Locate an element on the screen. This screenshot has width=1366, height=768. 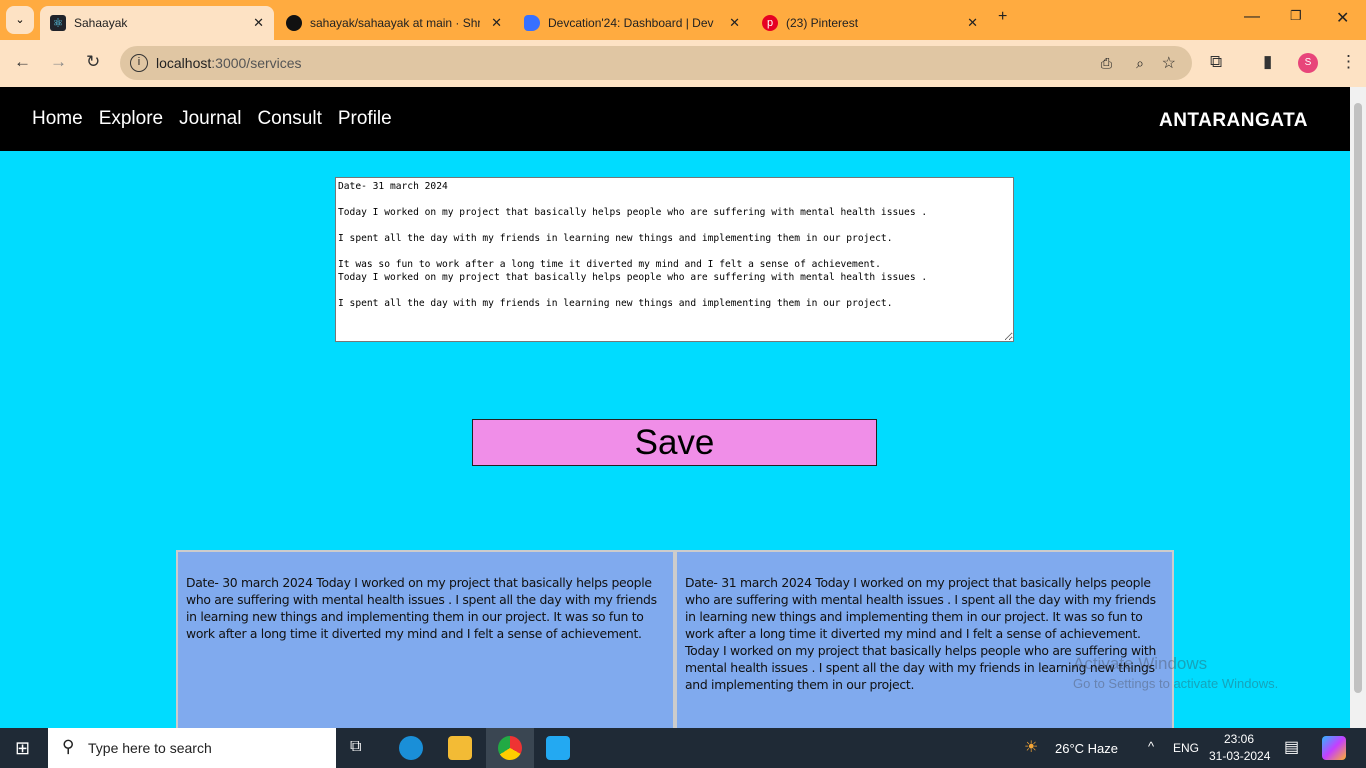
menu-icon: ⋮ is located at coordinates (1348, 62).